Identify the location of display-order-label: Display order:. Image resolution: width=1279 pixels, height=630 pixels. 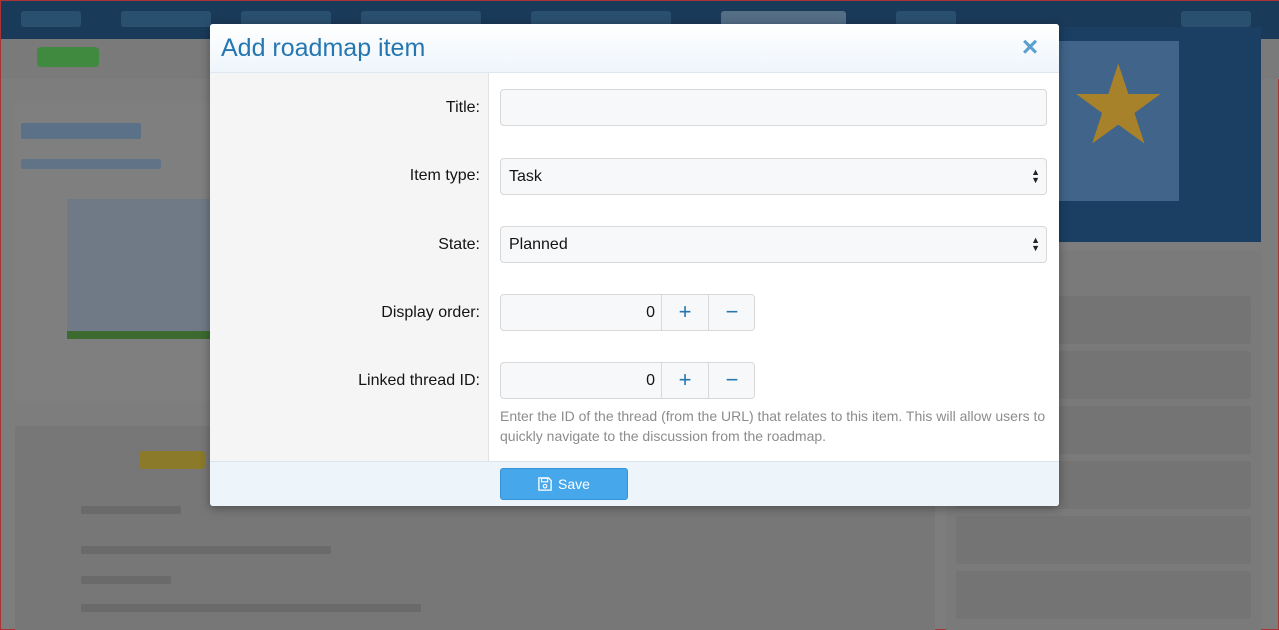
(430, 312).